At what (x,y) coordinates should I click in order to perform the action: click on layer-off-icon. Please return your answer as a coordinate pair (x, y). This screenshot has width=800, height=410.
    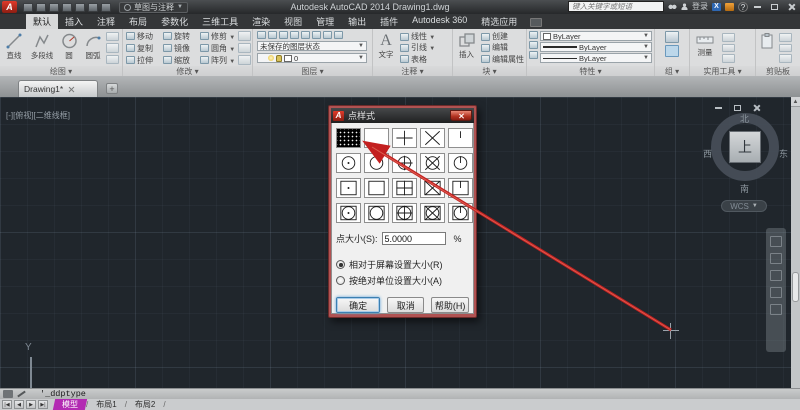
    Looking at the image, I should click on (272, 35).